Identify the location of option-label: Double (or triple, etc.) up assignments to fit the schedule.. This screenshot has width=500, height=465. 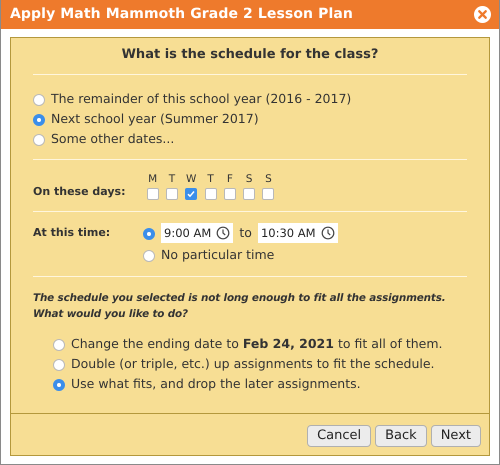
(253, 363).